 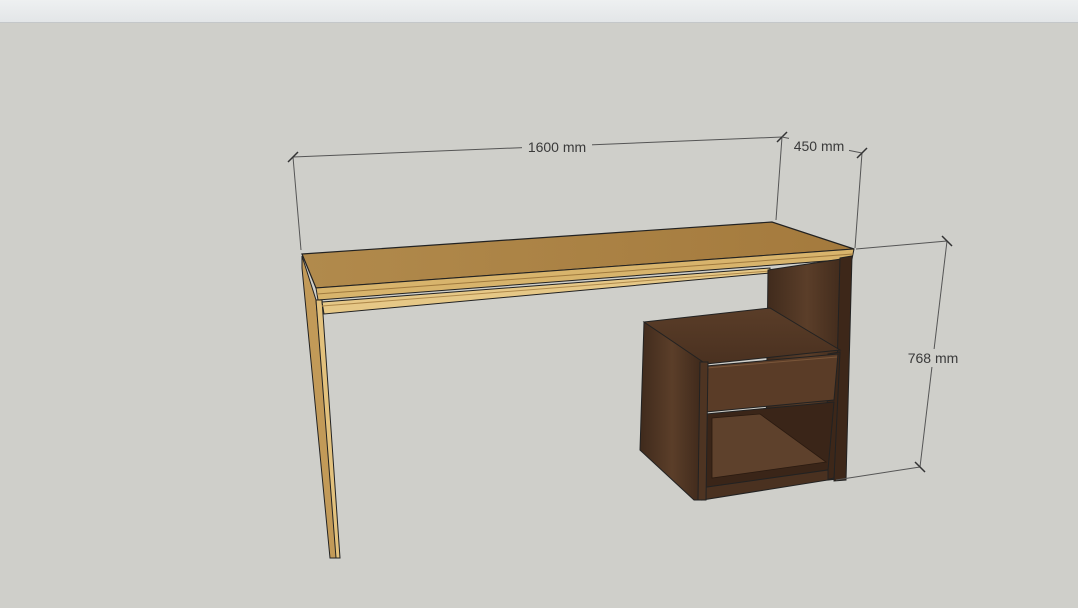 What do you see at coordinates (740, 404) in the screenshot?
I see `drawer-cabinet` at bounding box center [740, 404].